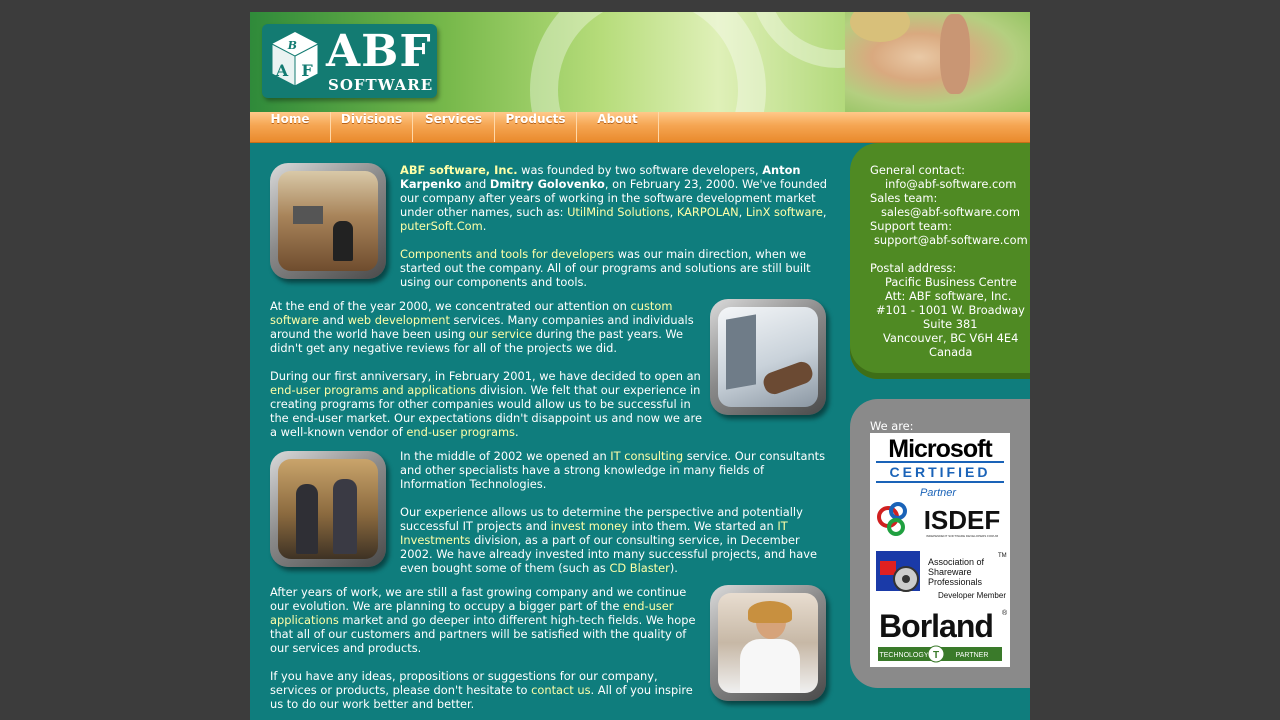 This screenshot has width=1280, height=720. What do you see at coordinates (951, 282) in the screenshot?
I see `postal-line: Pacific Business Centre` at bounding box center [951, 282].